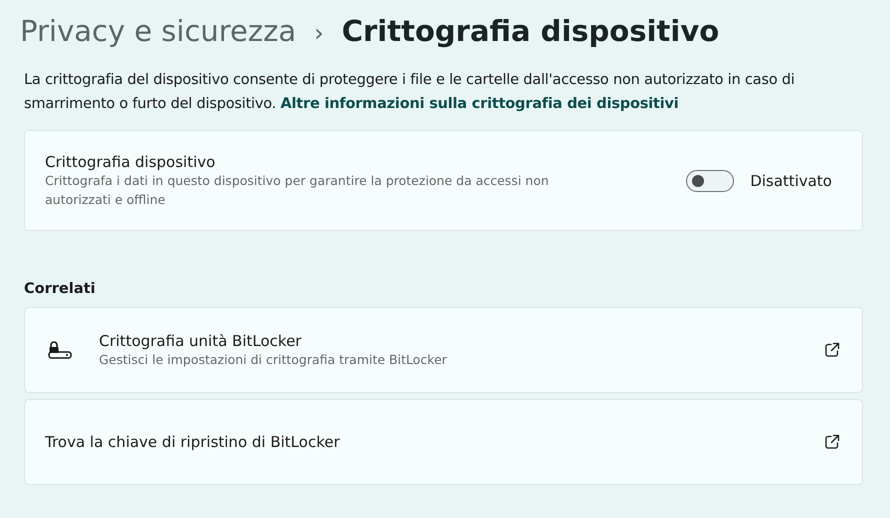 The height and width of the screenshot is (518, 890). Describe the element at coordinates (410, 92) in the screenshot. I see `intro-text: La crittografia del dispositivo consente di proteggere i file e le cartelle dall'accesso non autorizzato in caso di smarrimento o furto del dispositivo. Altre informazioni sulla crittografia dei dispositivi` at that location.